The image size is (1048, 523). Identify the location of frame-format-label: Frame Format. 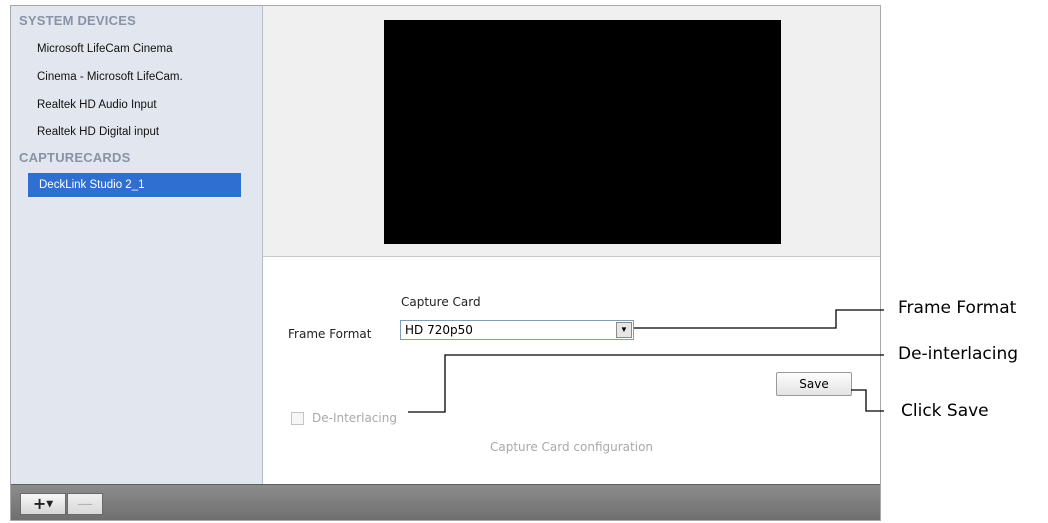
(330, 334).